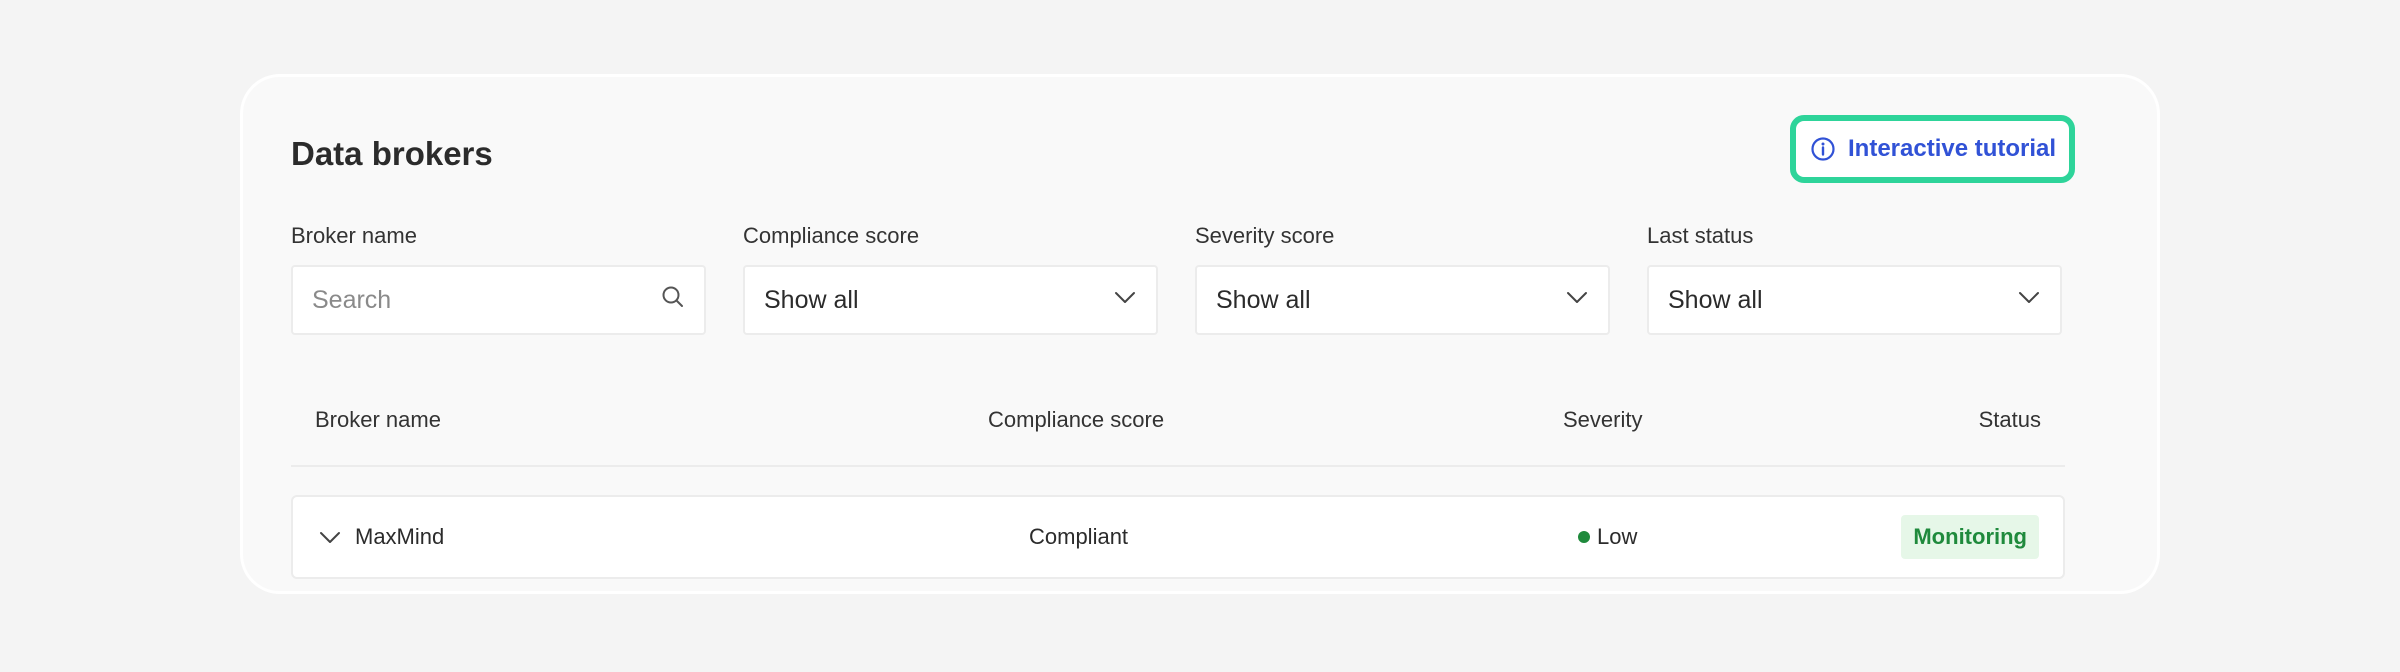 The image size is (2400, 672). Describe the element at coordinates (1700, 235) in the screenshot. I see `filter-label: Last status` at that location.